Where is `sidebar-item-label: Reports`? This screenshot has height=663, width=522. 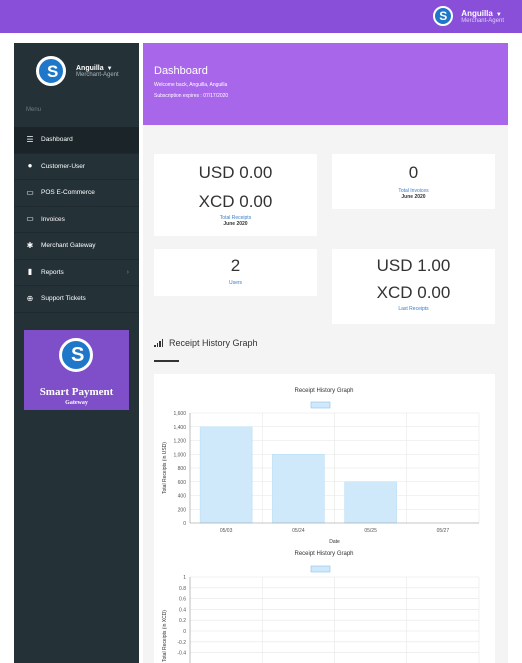 sidebar-item-label: Reports is located at coordinates (52, 272).